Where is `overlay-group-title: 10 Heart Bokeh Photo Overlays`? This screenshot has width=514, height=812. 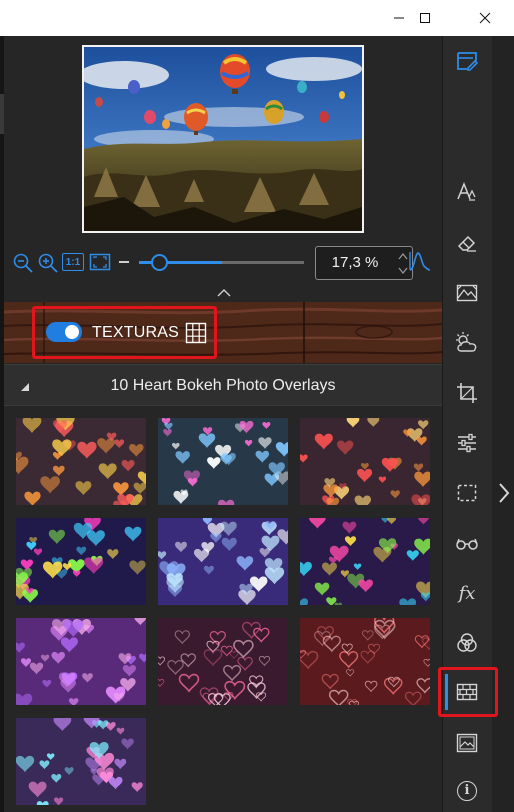
overlay-group-title: 10 Heart Bokeh Photo Overlays is located at coordinates (223, 385).